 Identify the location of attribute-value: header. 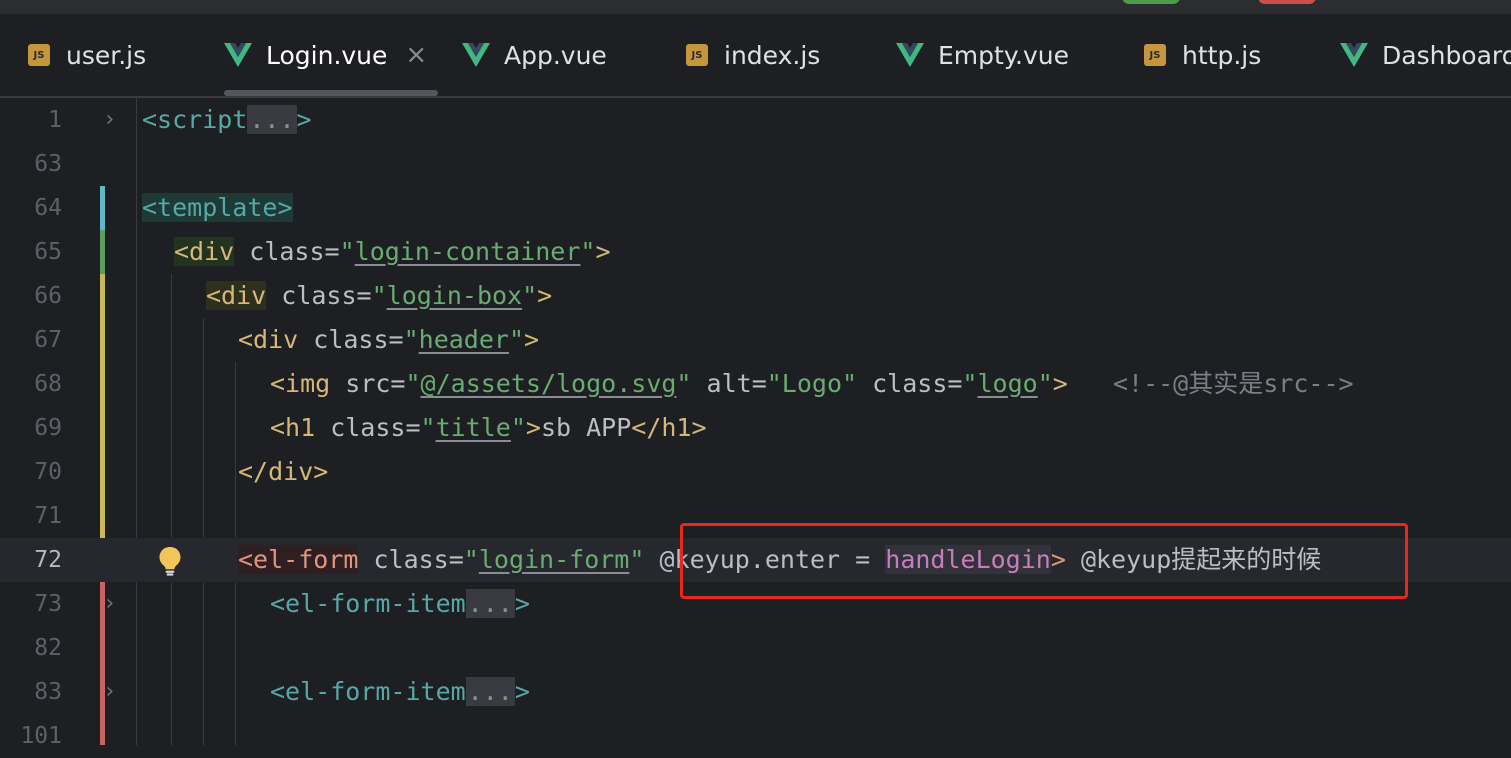
(463, 339).